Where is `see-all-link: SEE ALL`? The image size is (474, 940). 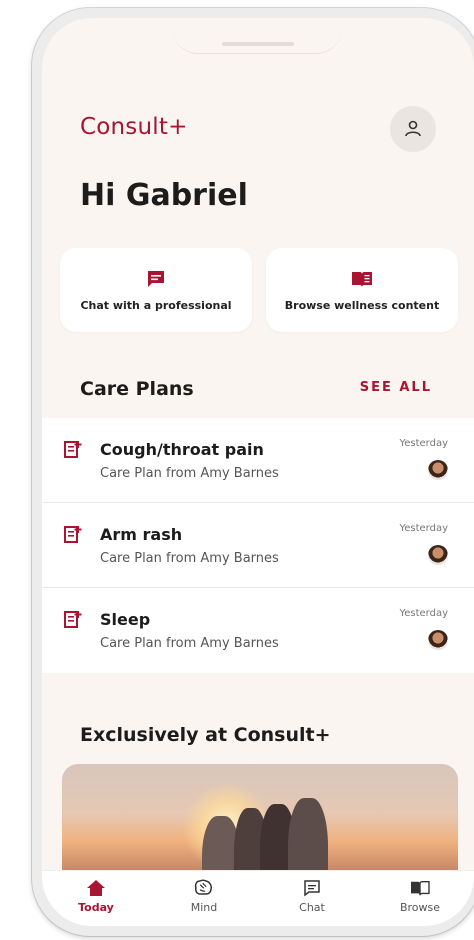 see-all-link: SEE ALL is located at coordinates (396, 387).